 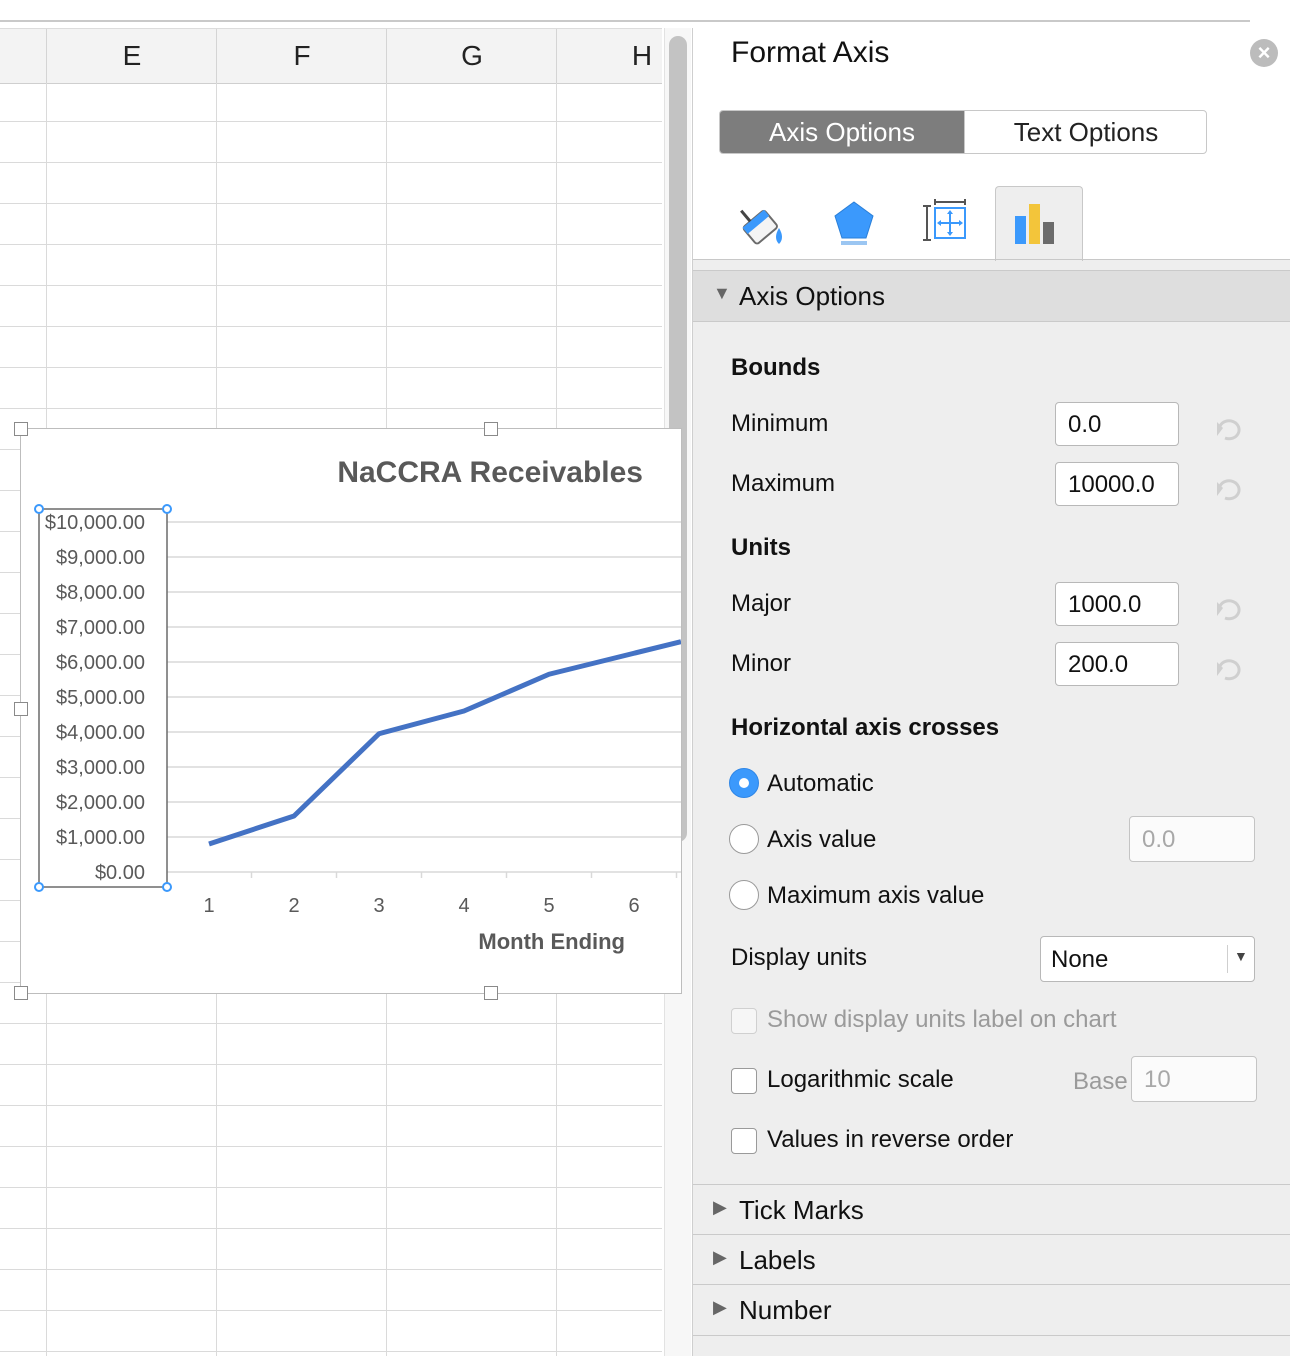 I want to click on units-heading: Units, so click(x=761, y=547).